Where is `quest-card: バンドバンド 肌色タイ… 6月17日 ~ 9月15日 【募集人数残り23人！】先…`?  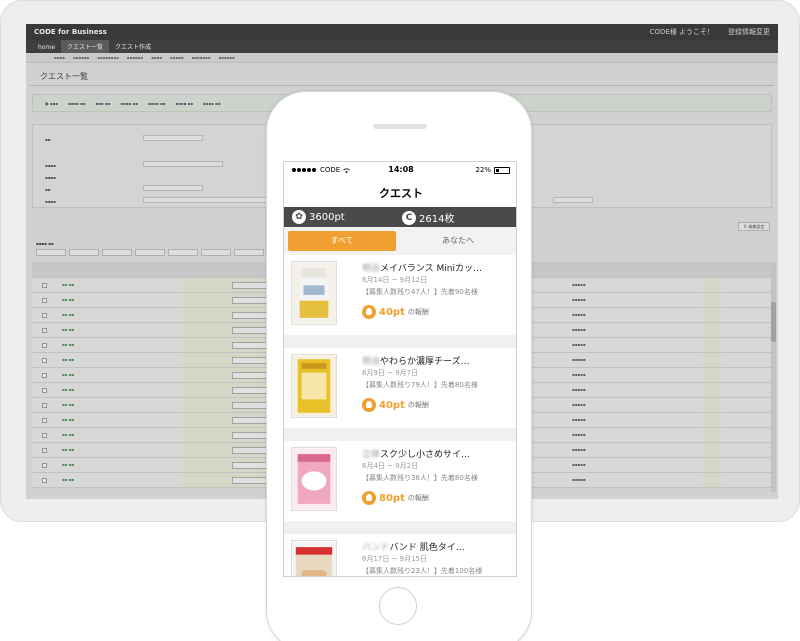
quest-card: バンドバンド 肌色タイ… 6月17日 ~ 9月15日 【募集人数残り23人！】先… is located at coordinates (400, 555).